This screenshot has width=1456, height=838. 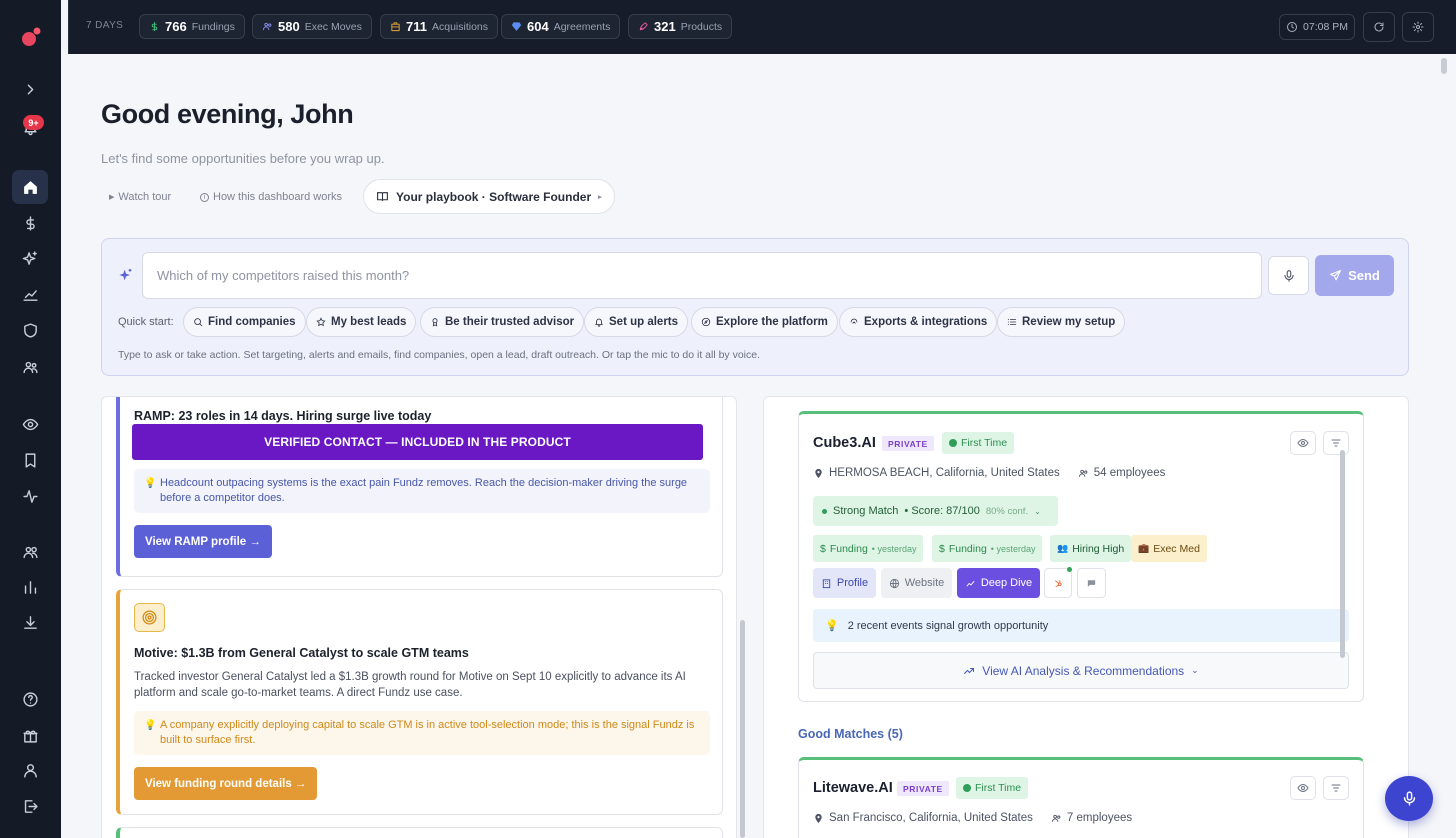 I want to click on send-icon, so click(x=1336, y=275).